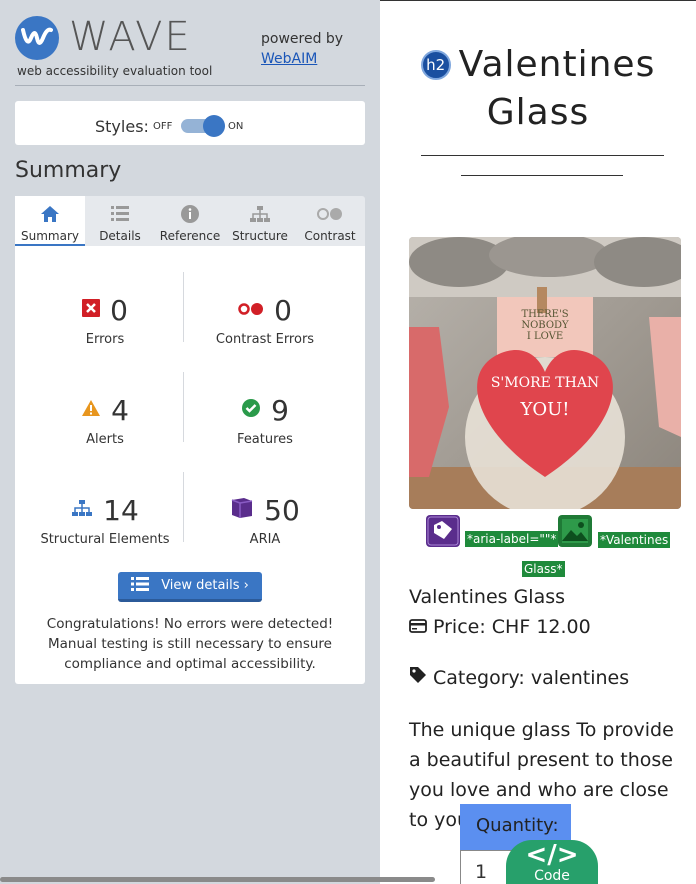 The width and height of the screenshot is (696, 884). What do you see at coordinates (37, 38) in the screenshot?
I see `wave-logo-icon` at bounding box center [37, 38].